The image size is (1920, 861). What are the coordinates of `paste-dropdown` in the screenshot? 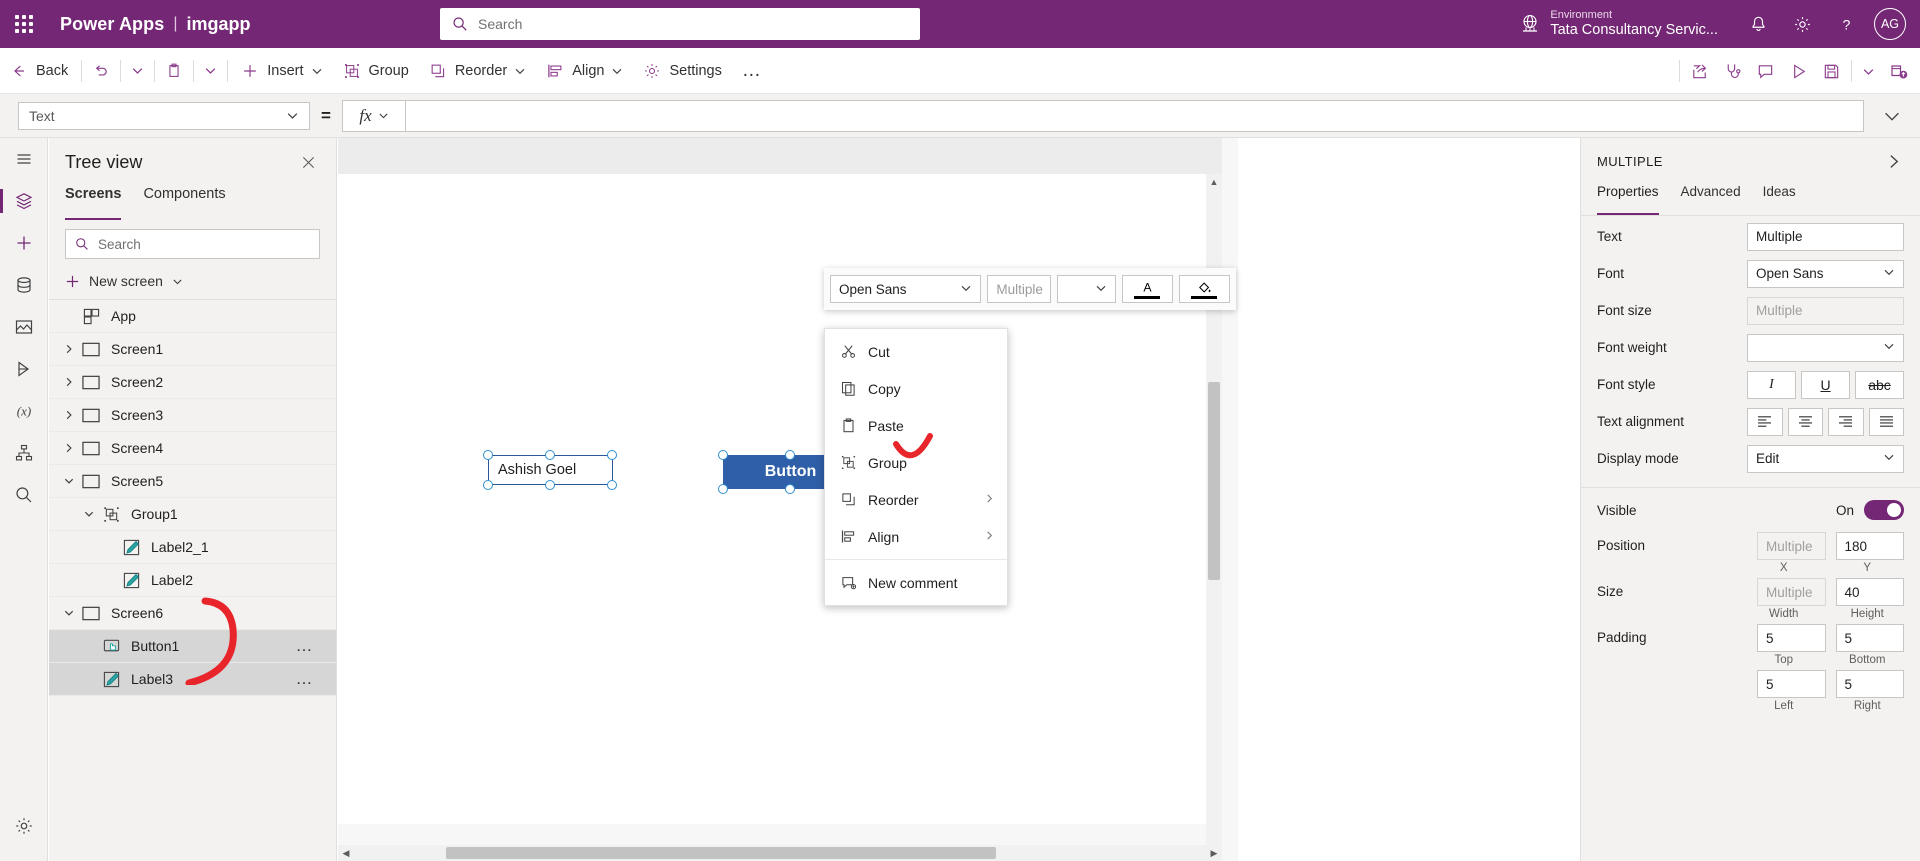 It's located at (210, 71).